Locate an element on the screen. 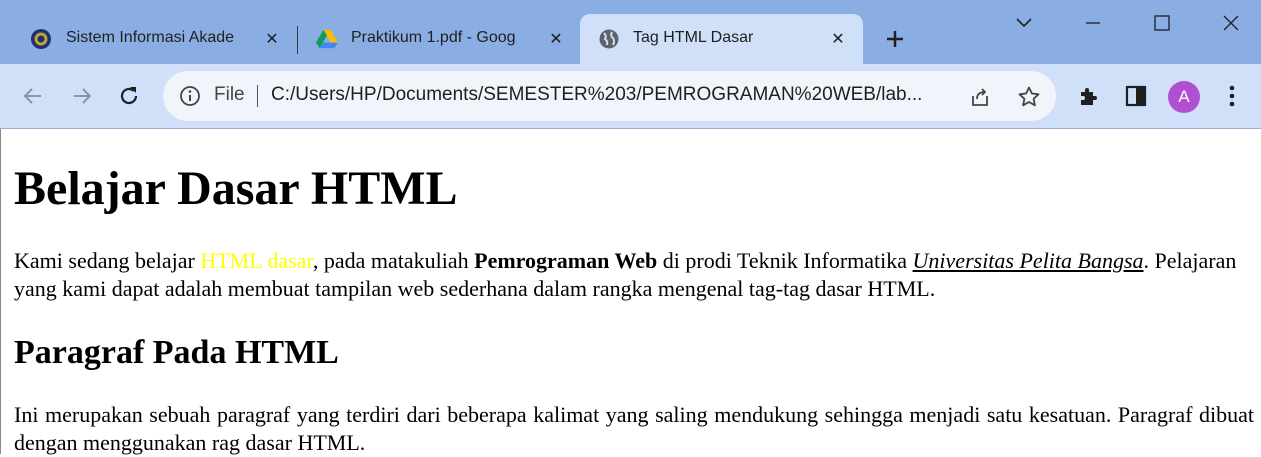 This screenshot has height=457, width=1261. back-button is located at coordinates (33, 96).